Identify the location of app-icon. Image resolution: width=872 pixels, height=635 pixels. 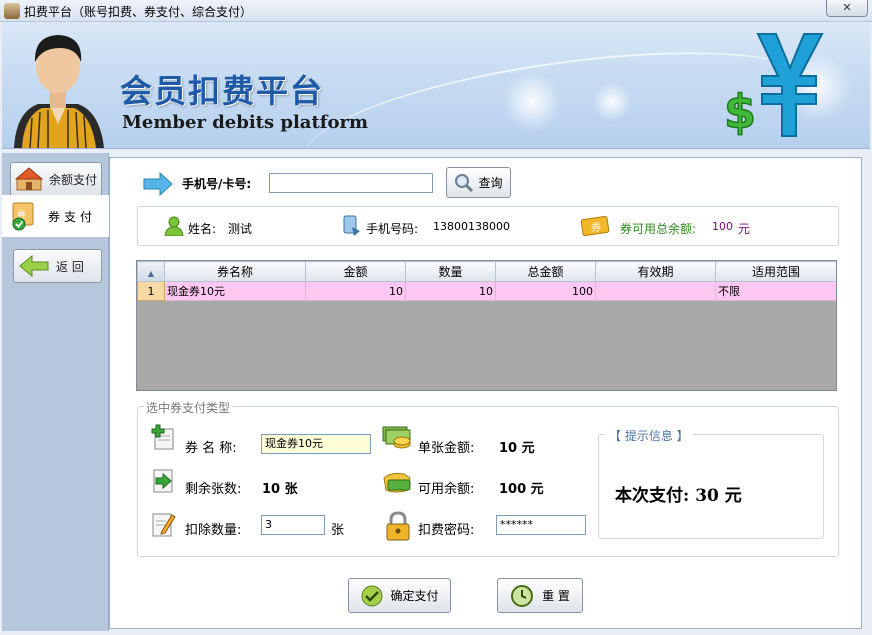
(12, 11).